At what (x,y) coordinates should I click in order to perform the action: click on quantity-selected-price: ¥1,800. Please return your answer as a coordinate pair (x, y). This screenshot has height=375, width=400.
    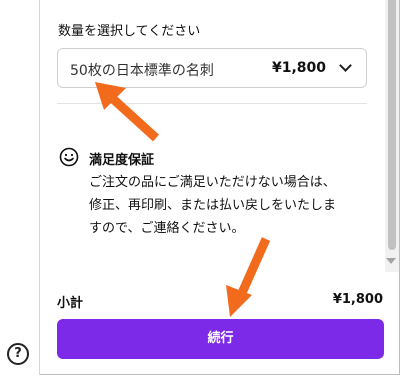
    Looking at the image, I should click on (298, 68).